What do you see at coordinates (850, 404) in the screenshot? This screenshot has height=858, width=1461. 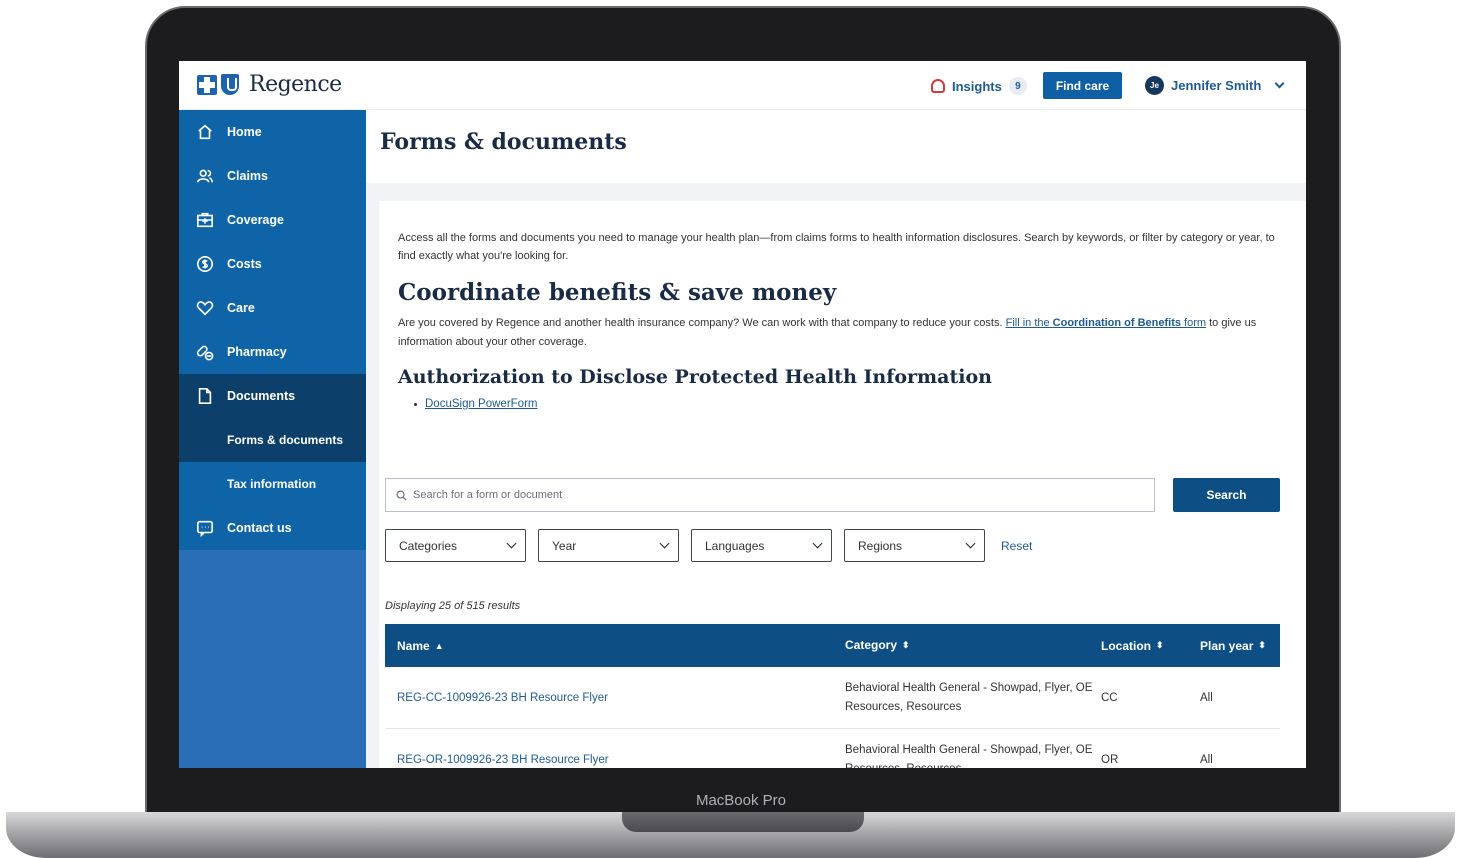 I see `docusign-list-item: DocuSign PowerForm` at bounding box center [850, 404].